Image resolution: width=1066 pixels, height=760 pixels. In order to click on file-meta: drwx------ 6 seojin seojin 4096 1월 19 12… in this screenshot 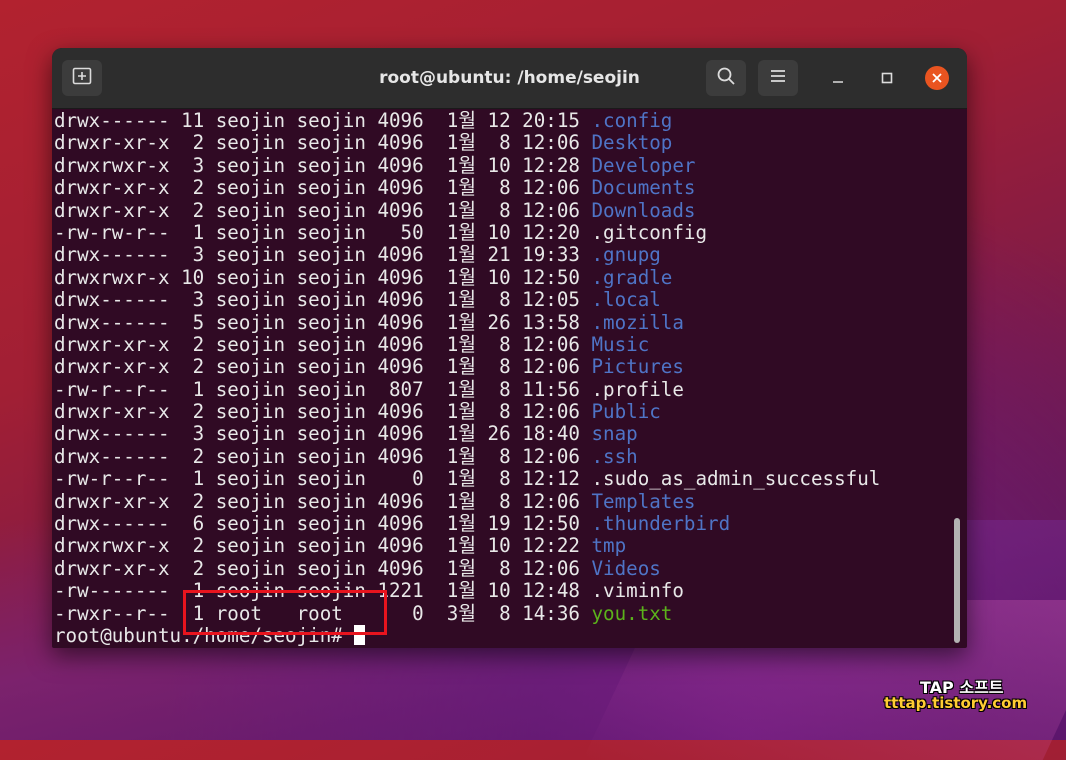, I will do `click(323, 524)`.